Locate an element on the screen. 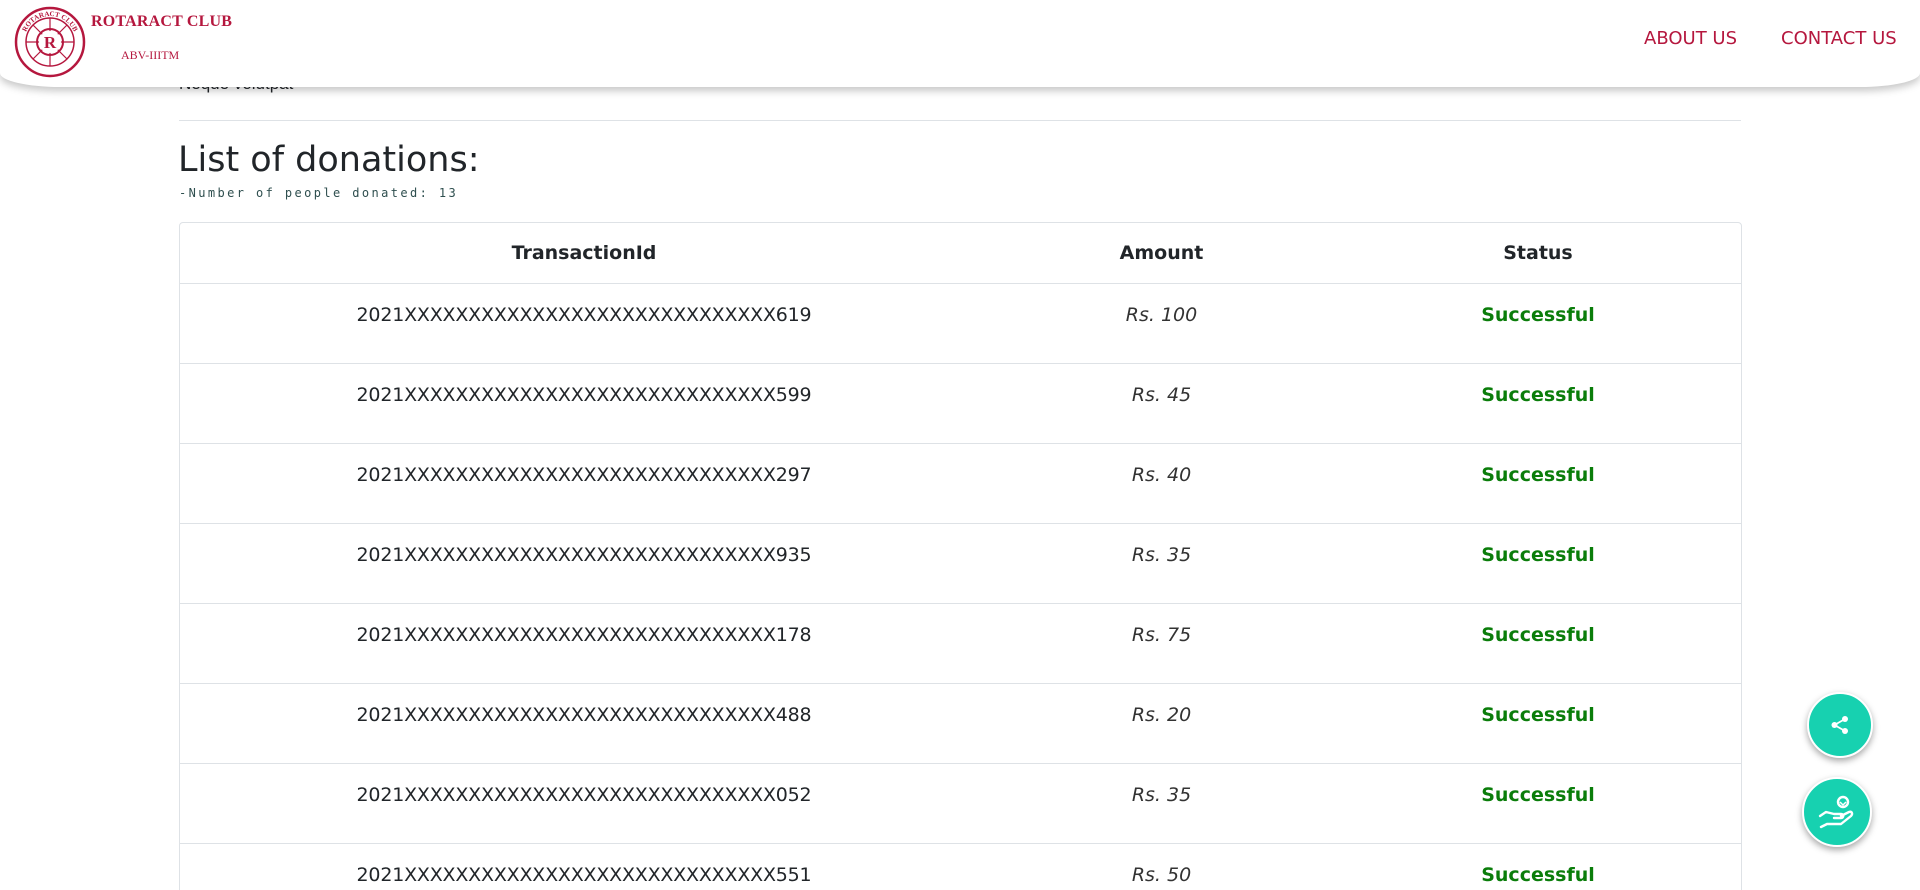 This screenshot has width=1920, height=890. rotaract-logo-icon: R ROTARACT CLUB is located at coordinates (50, 42).